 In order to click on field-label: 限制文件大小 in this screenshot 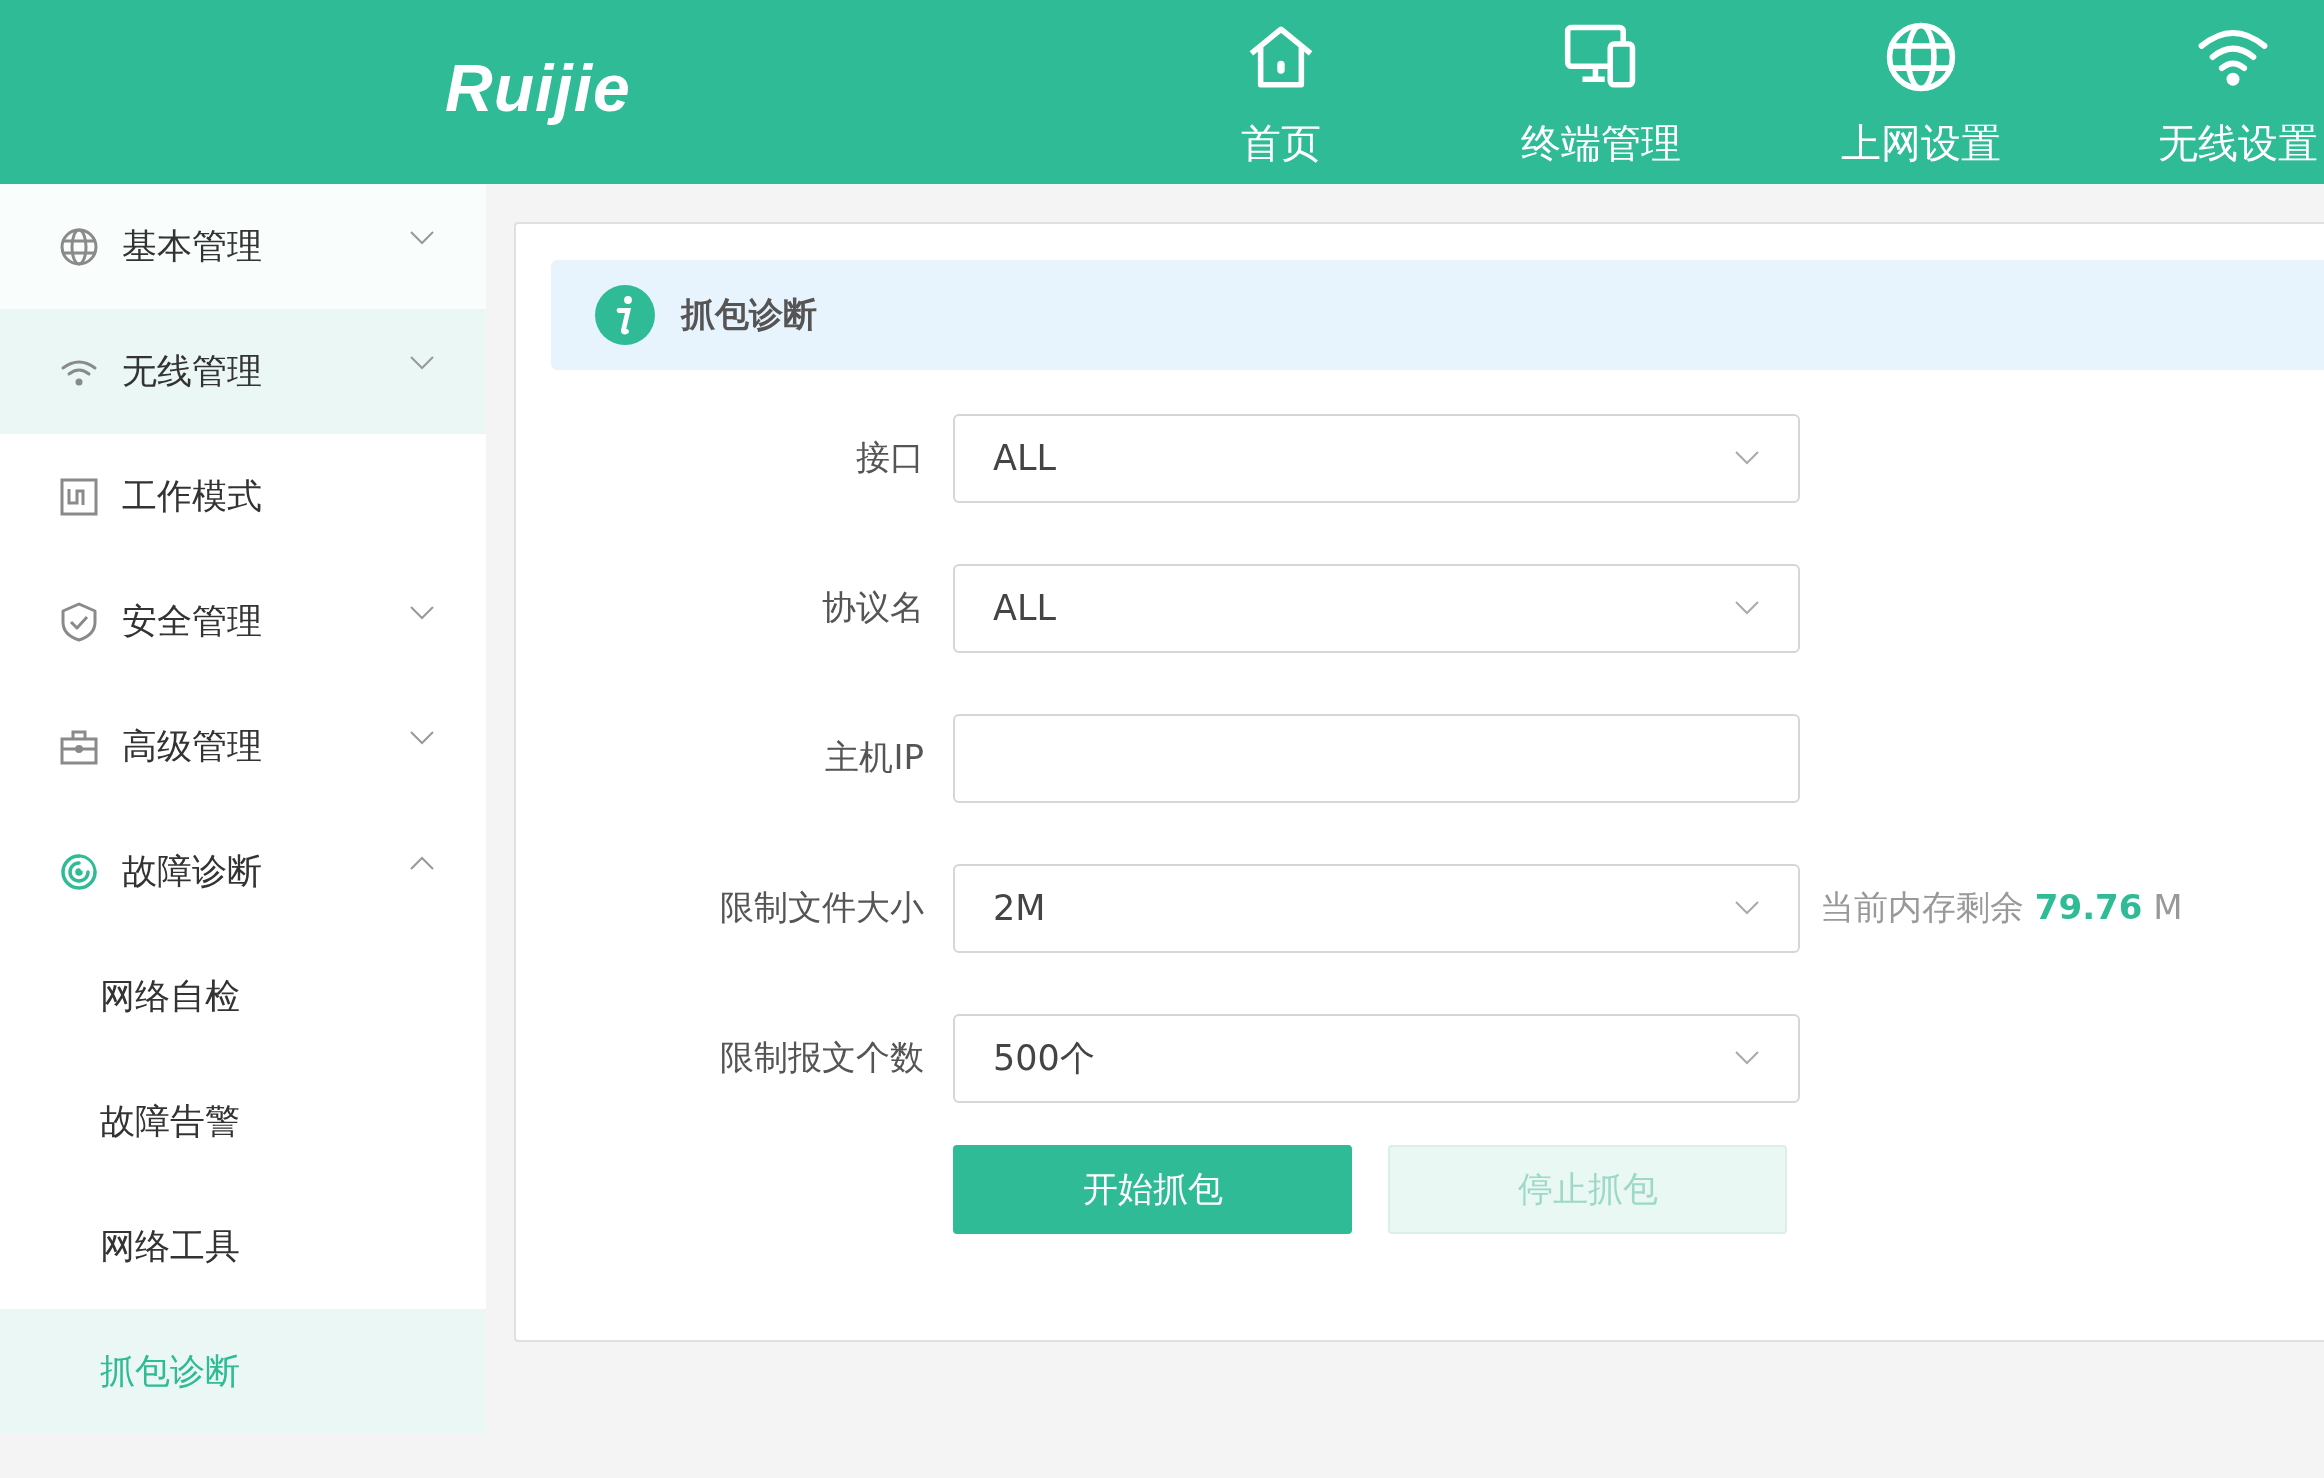, I will do `click(822, 907)`.